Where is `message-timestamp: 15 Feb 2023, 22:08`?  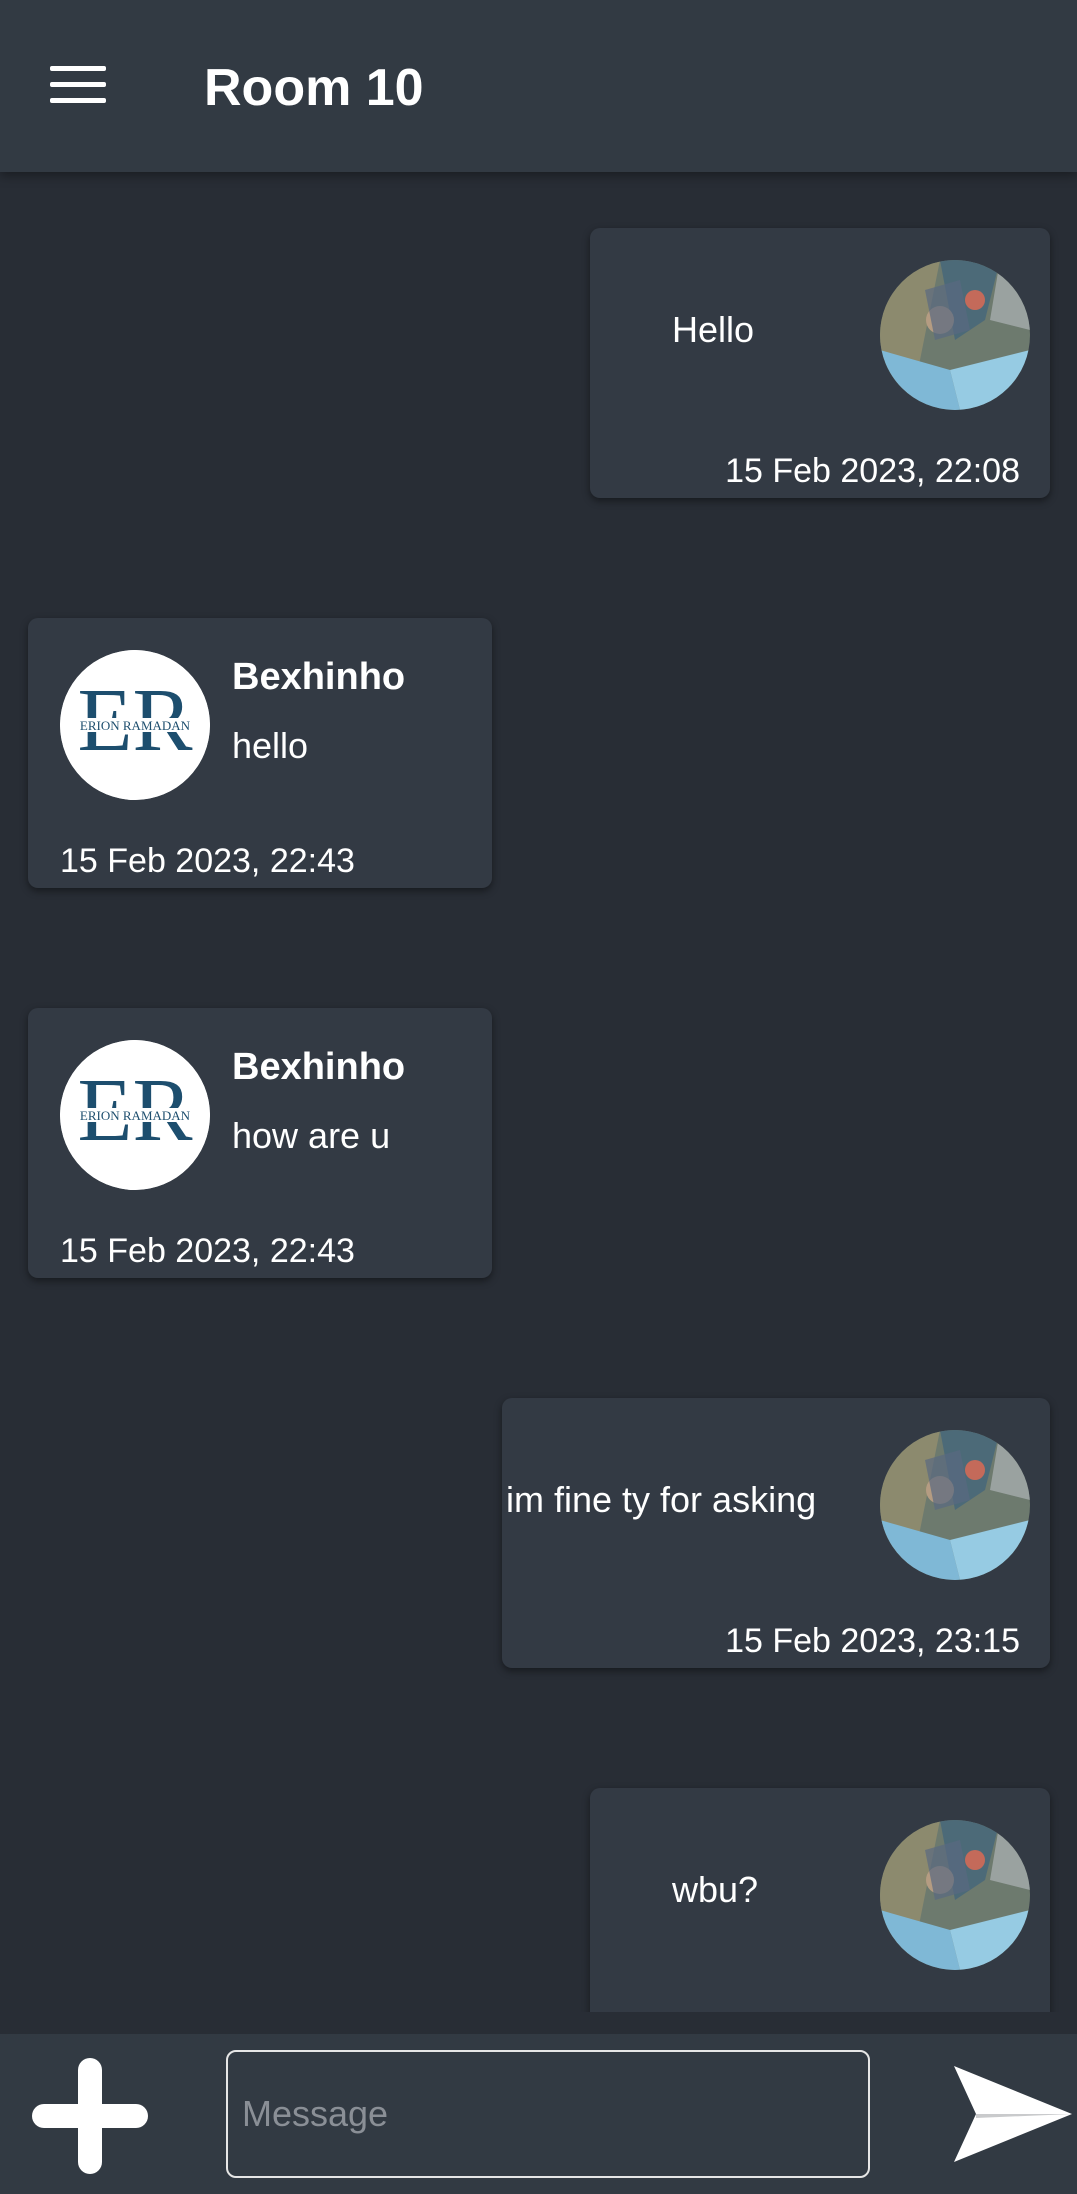
message-timestamp: 15 Feb 2023, 22:08 is located at coordinates (872, 471).